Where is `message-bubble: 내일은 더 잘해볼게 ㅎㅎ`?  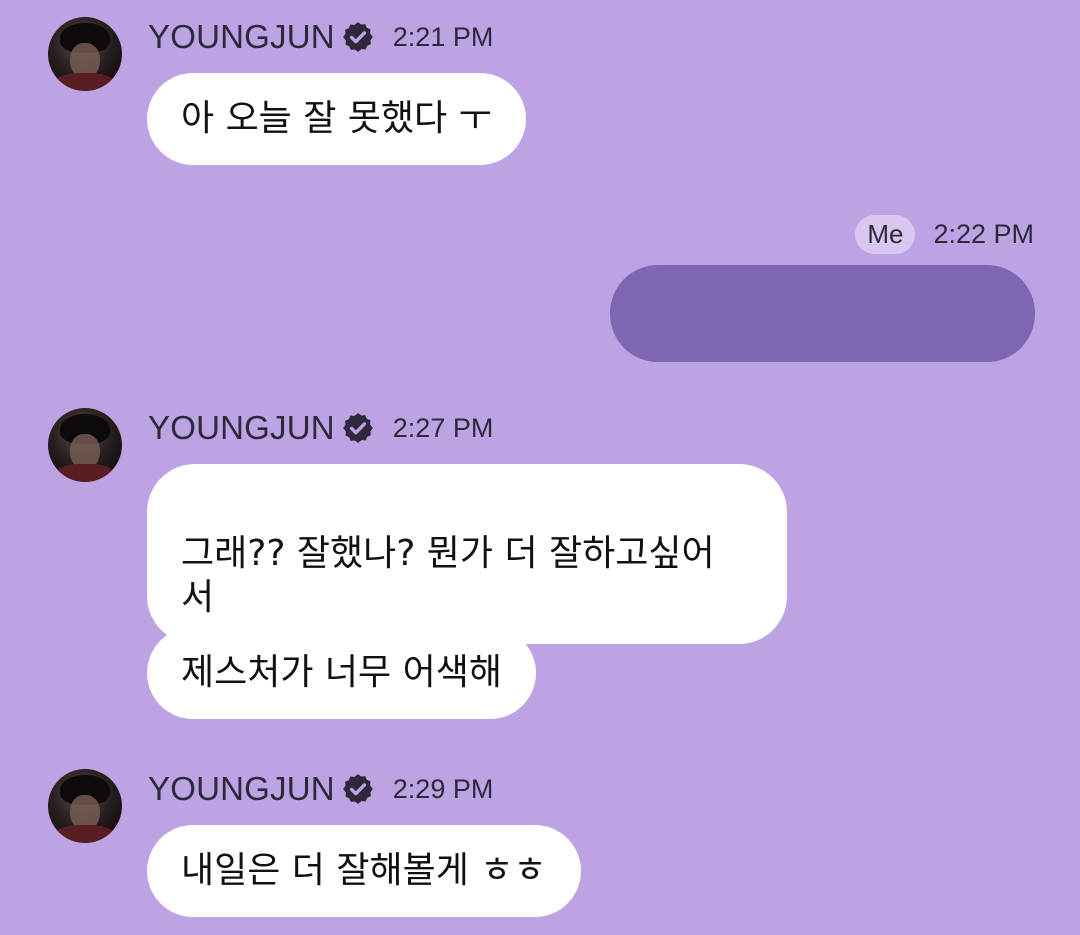 message-bubble: 내일은 더 잘해볼게 ㅎㅎ is located at coordinates (364, 871).